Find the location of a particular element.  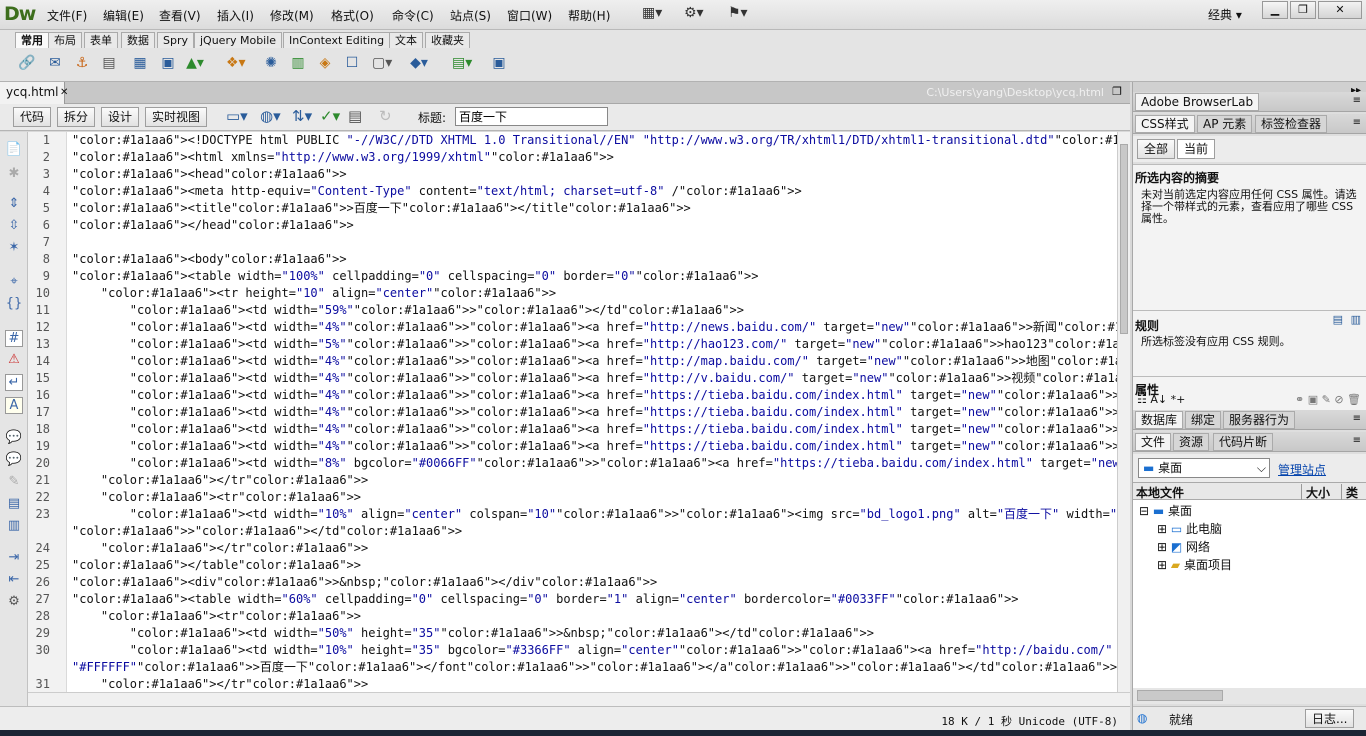

insert-tab-common: 常用 is located at coordinates (32, 40).